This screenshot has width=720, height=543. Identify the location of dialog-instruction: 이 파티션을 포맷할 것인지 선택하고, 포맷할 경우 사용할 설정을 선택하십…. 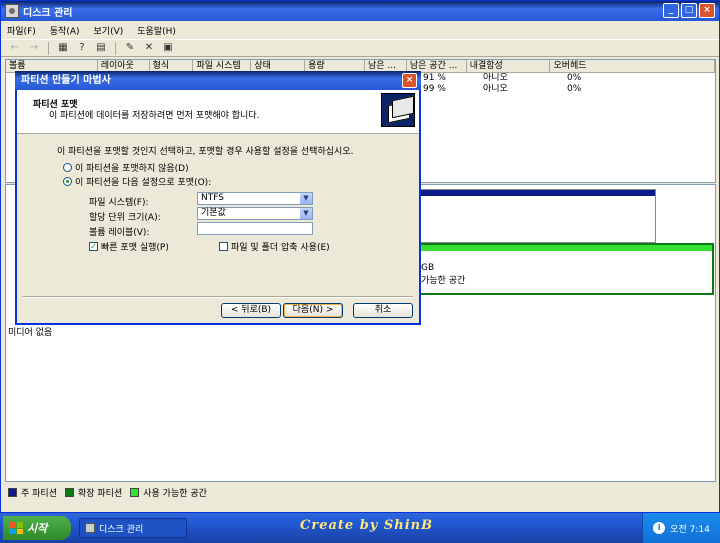
(205, 152).